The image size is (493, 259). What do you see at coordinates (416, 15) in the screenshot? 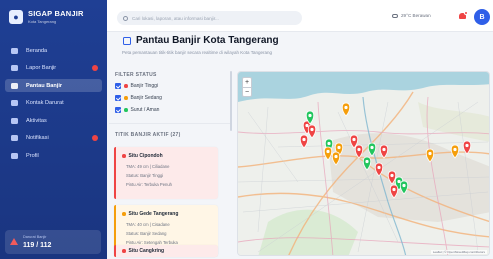
I see `weather-text: 29°C Berawan` at bounding box center [416, 15].